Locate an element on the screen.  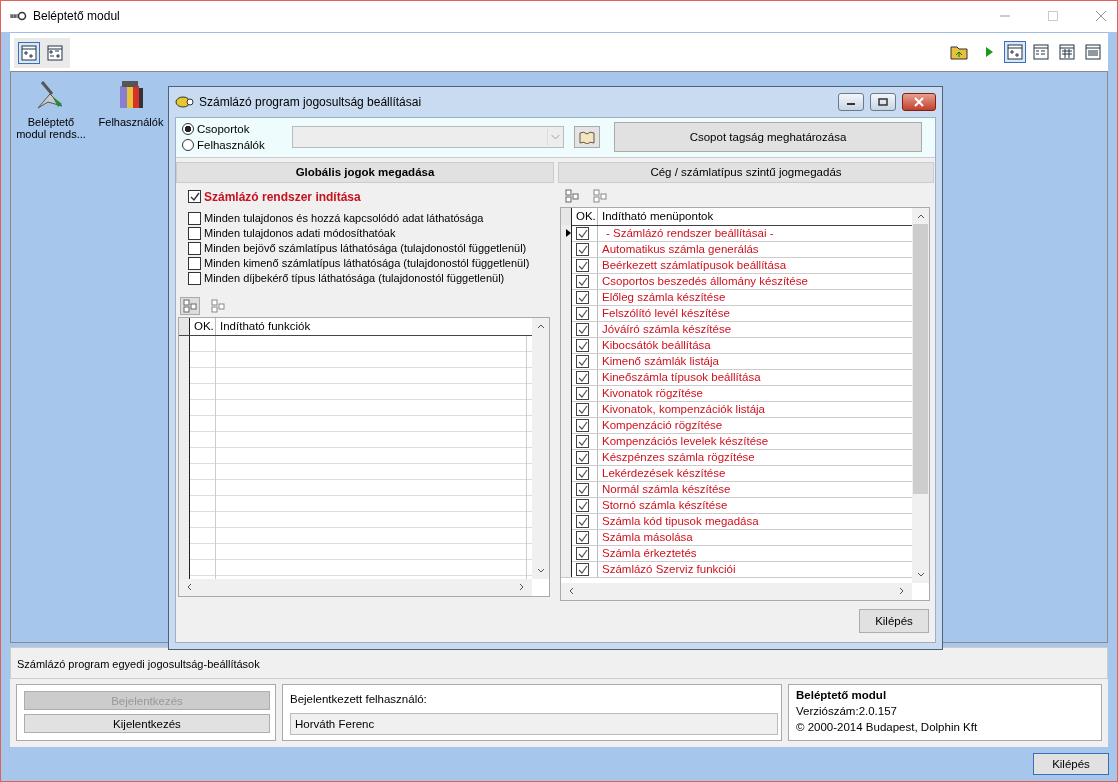
horizontal-scrollbar is located at coordinates (736, 591).